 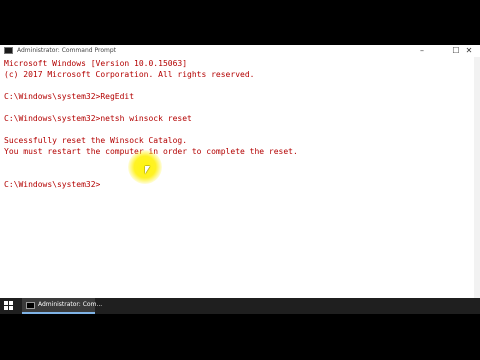 What do you see at coordinates (477, 177) in the screenshot?
I see `vertical-scrollbar` at bounding box center [477, 177].